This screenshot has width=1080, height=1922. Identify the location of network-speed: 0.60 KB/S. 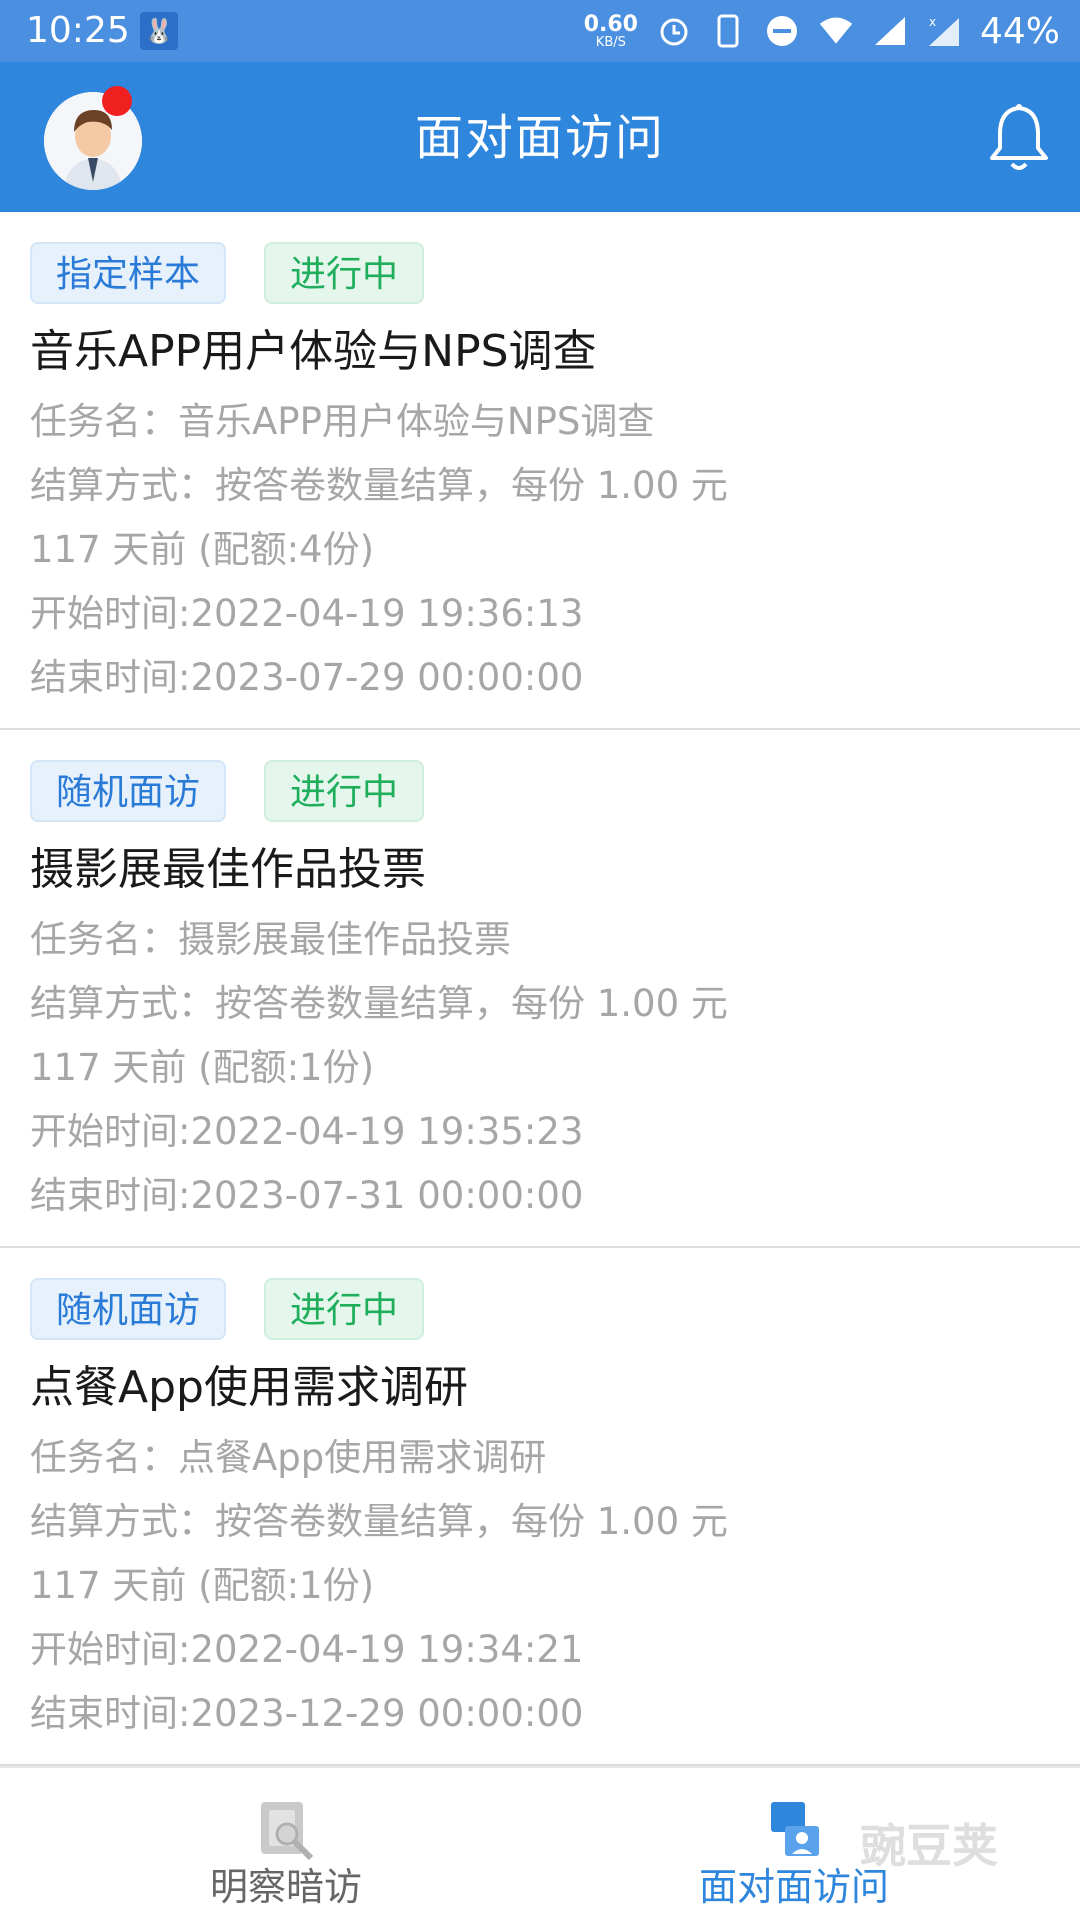
(610, 30).